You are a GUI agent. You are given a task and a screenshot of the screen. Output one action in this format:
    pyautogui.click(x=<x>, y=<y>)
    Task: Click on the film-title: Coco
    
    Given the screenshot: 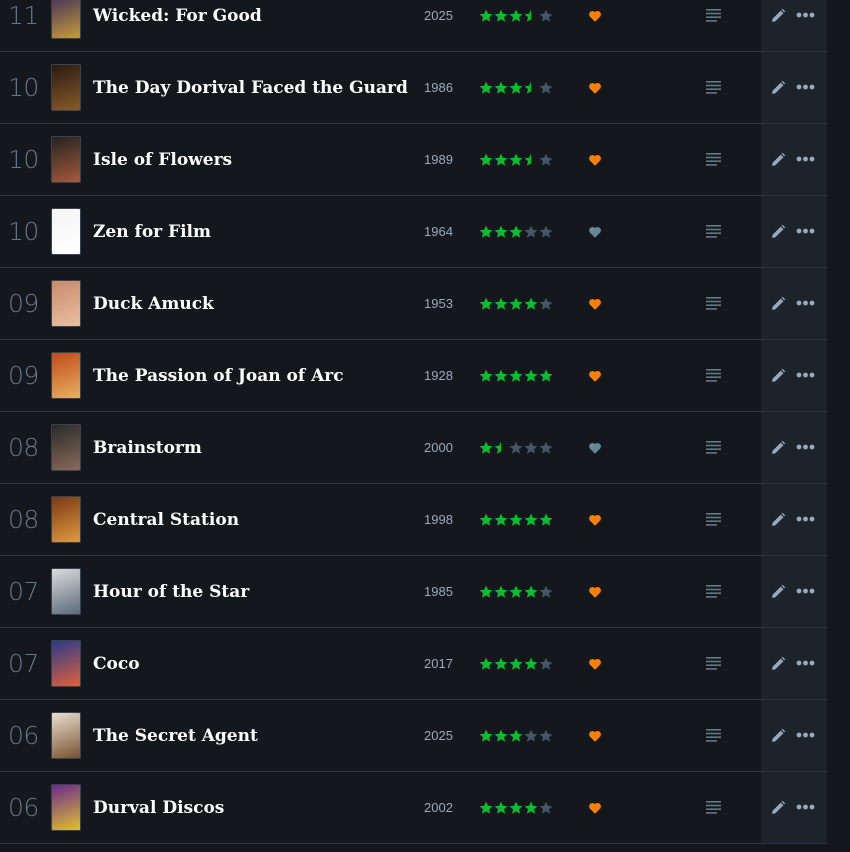 What is the action you would take?
    pyautogui.click(x=116, y=664)
    